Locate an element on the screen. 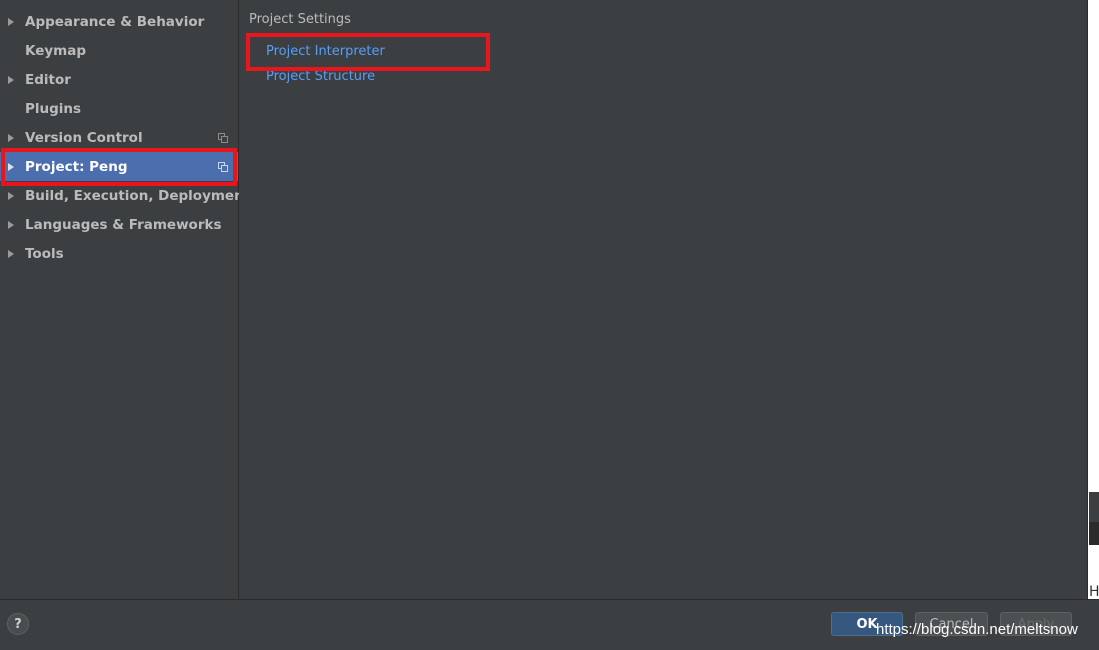  link-project-structure: Project Structure is located at coordinates (320, 76).